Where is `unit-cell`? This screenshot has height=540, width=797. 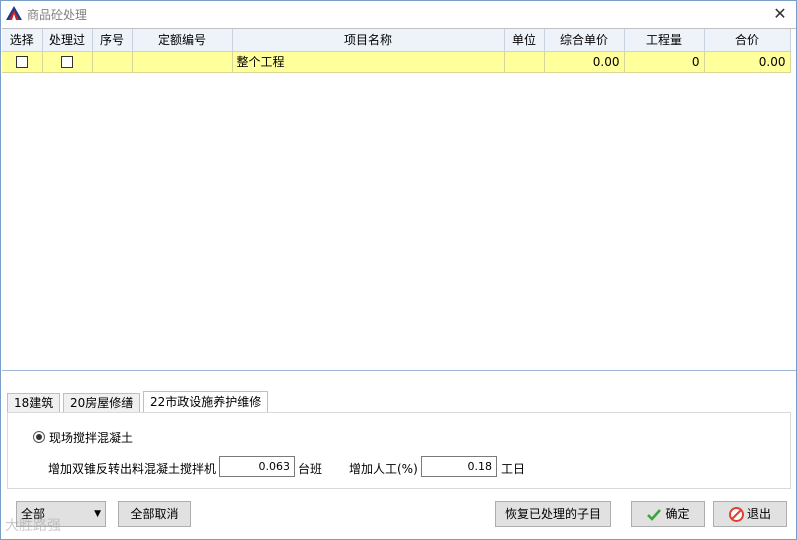 unit-cell is located at coordinates (524, 62).